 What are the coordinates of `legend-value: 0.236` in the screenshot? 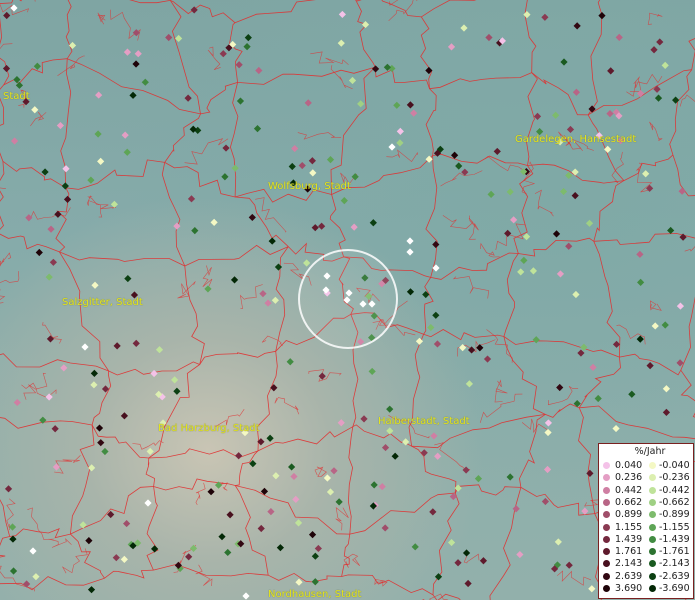 It's located at (629, 478).